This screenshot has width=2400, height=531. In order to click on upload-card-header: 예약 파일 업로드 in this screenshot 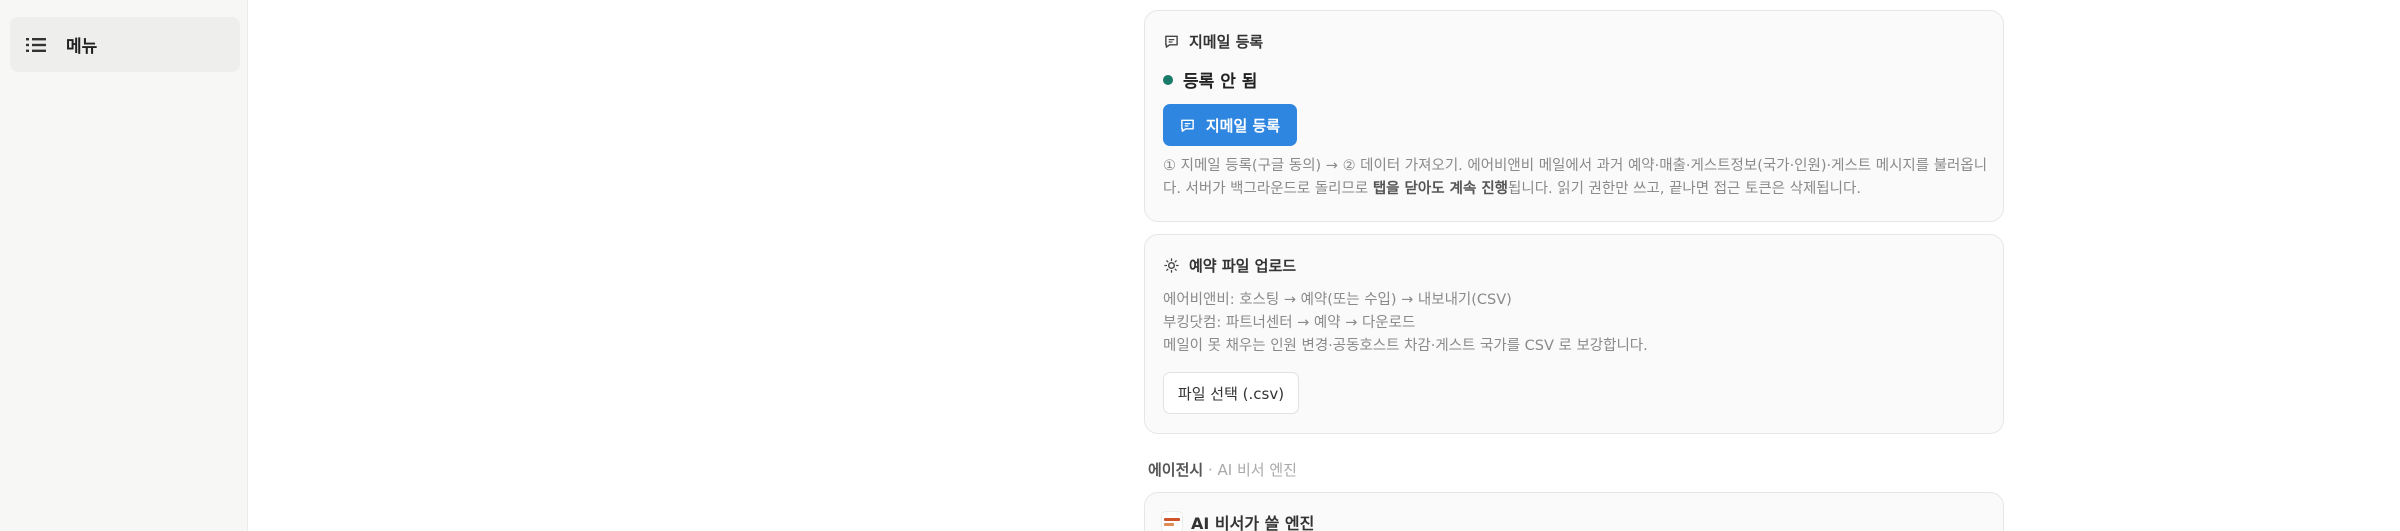, I will do `click(1229, 265)`.